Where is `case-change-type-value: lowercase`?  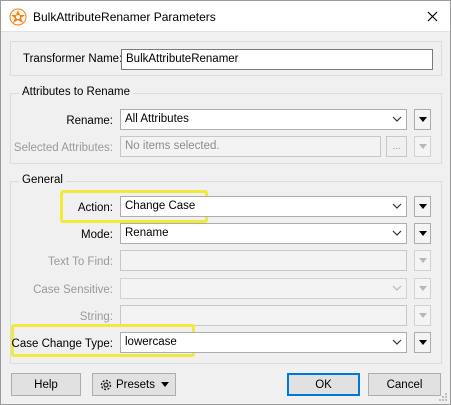
case-change-type-value: lowercase is located at coordinates (151, 342).